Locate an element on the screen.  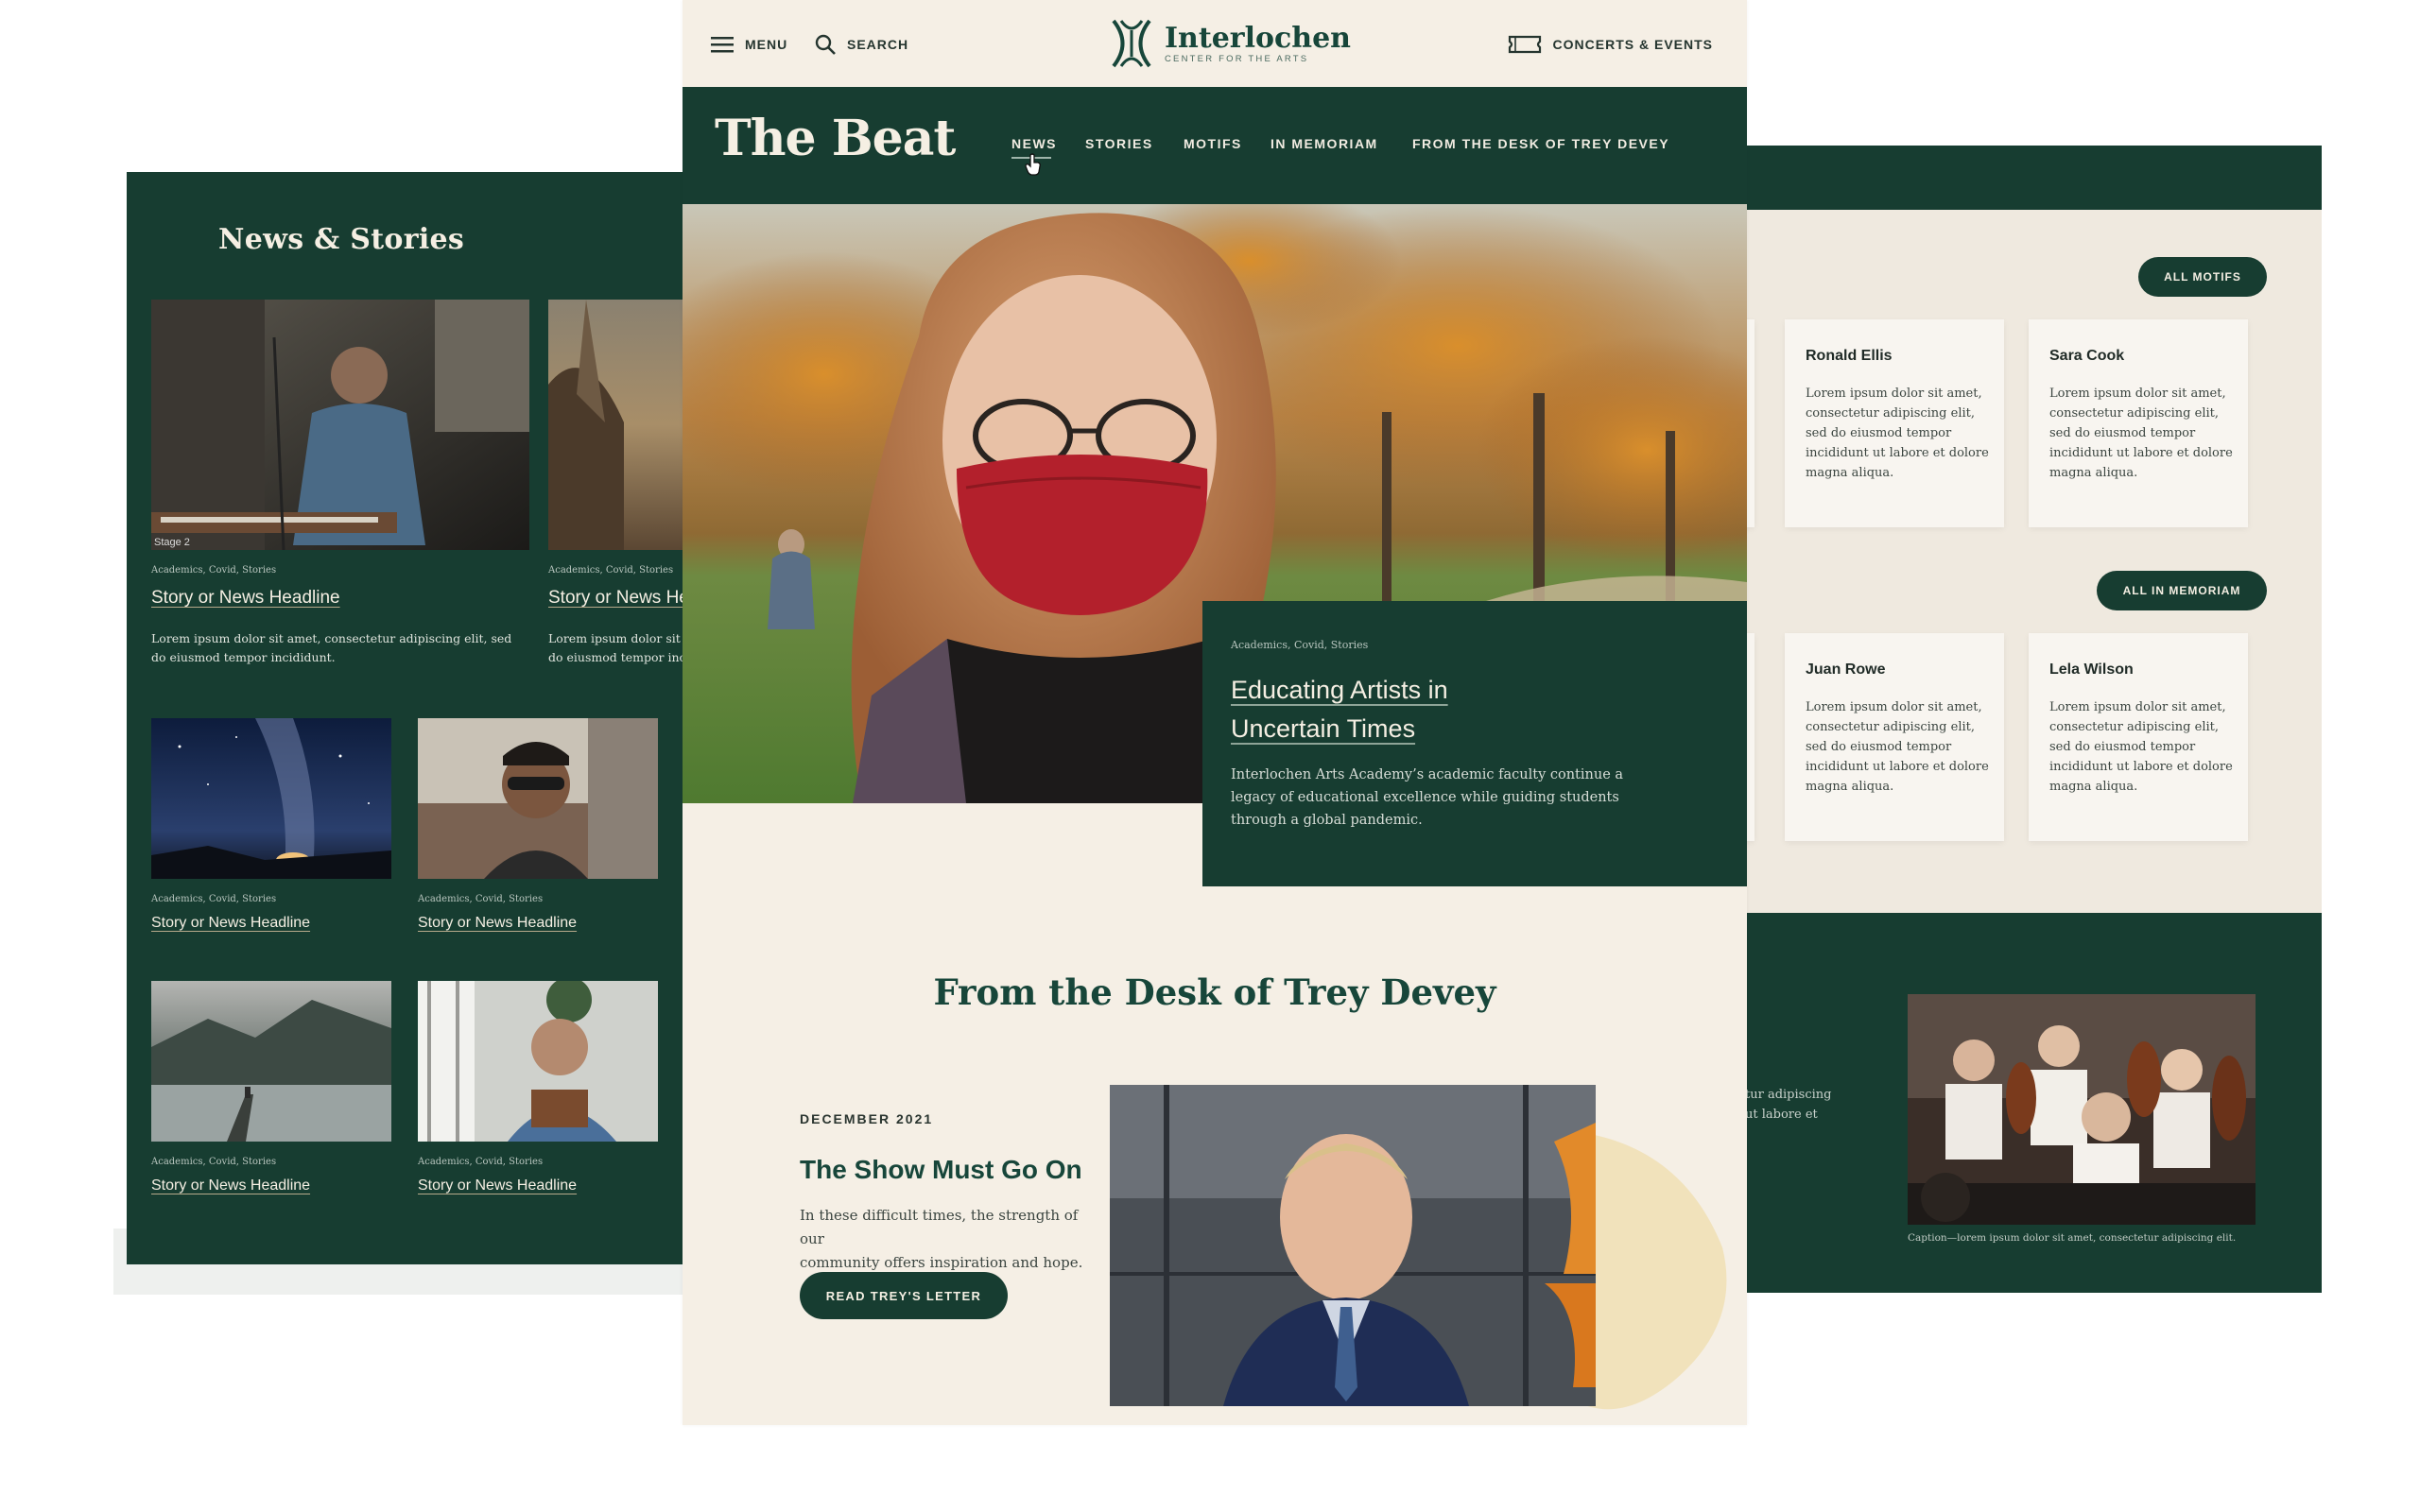
svg-text: Stage 2 is located at coordinates (172, 542).